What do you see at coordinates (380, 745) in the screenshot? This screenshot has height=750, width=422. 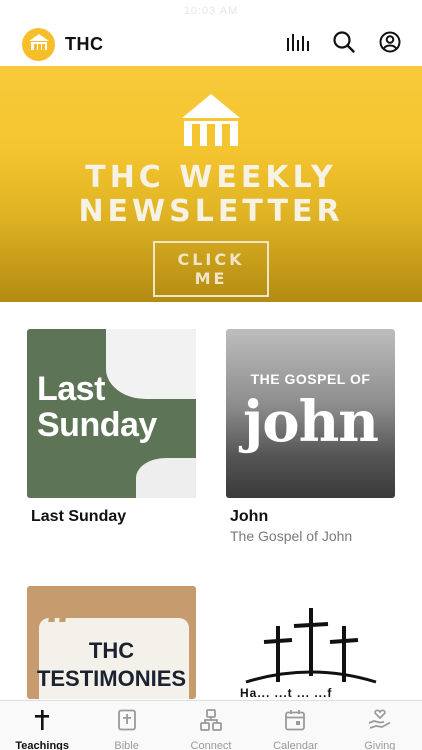 I see `tab-label: Giving` at bounding box center [380, 745].